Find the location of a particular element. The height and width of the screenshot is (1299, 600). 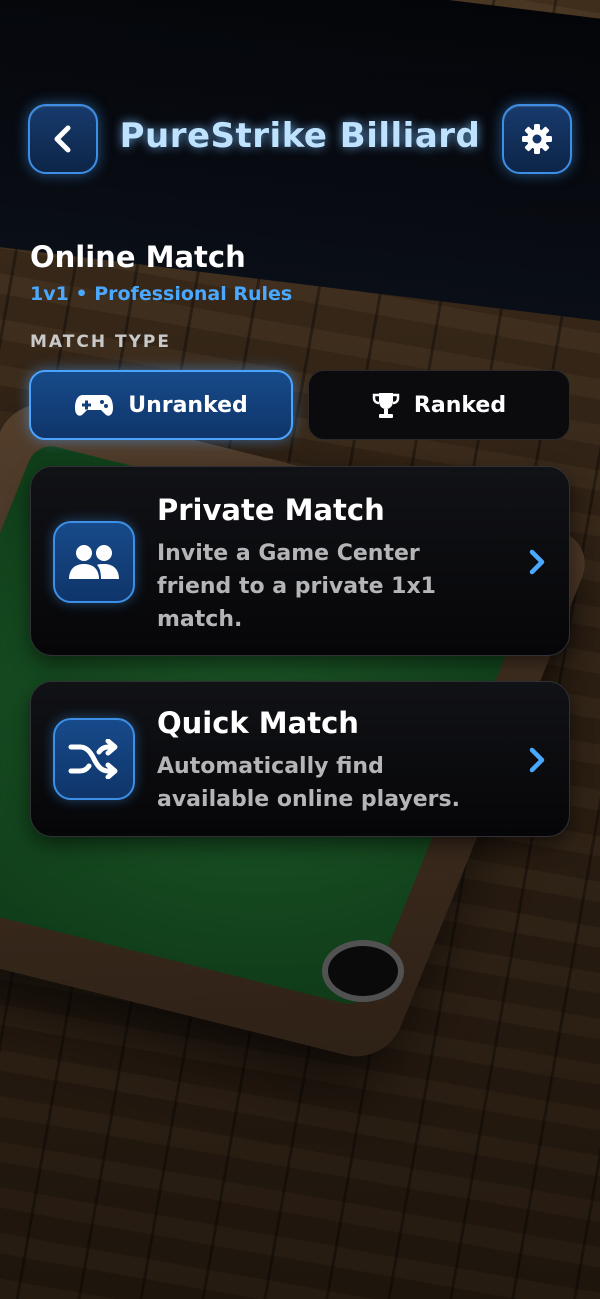

app-title: PureStrike Billiard is located at coordinates (300, 136).